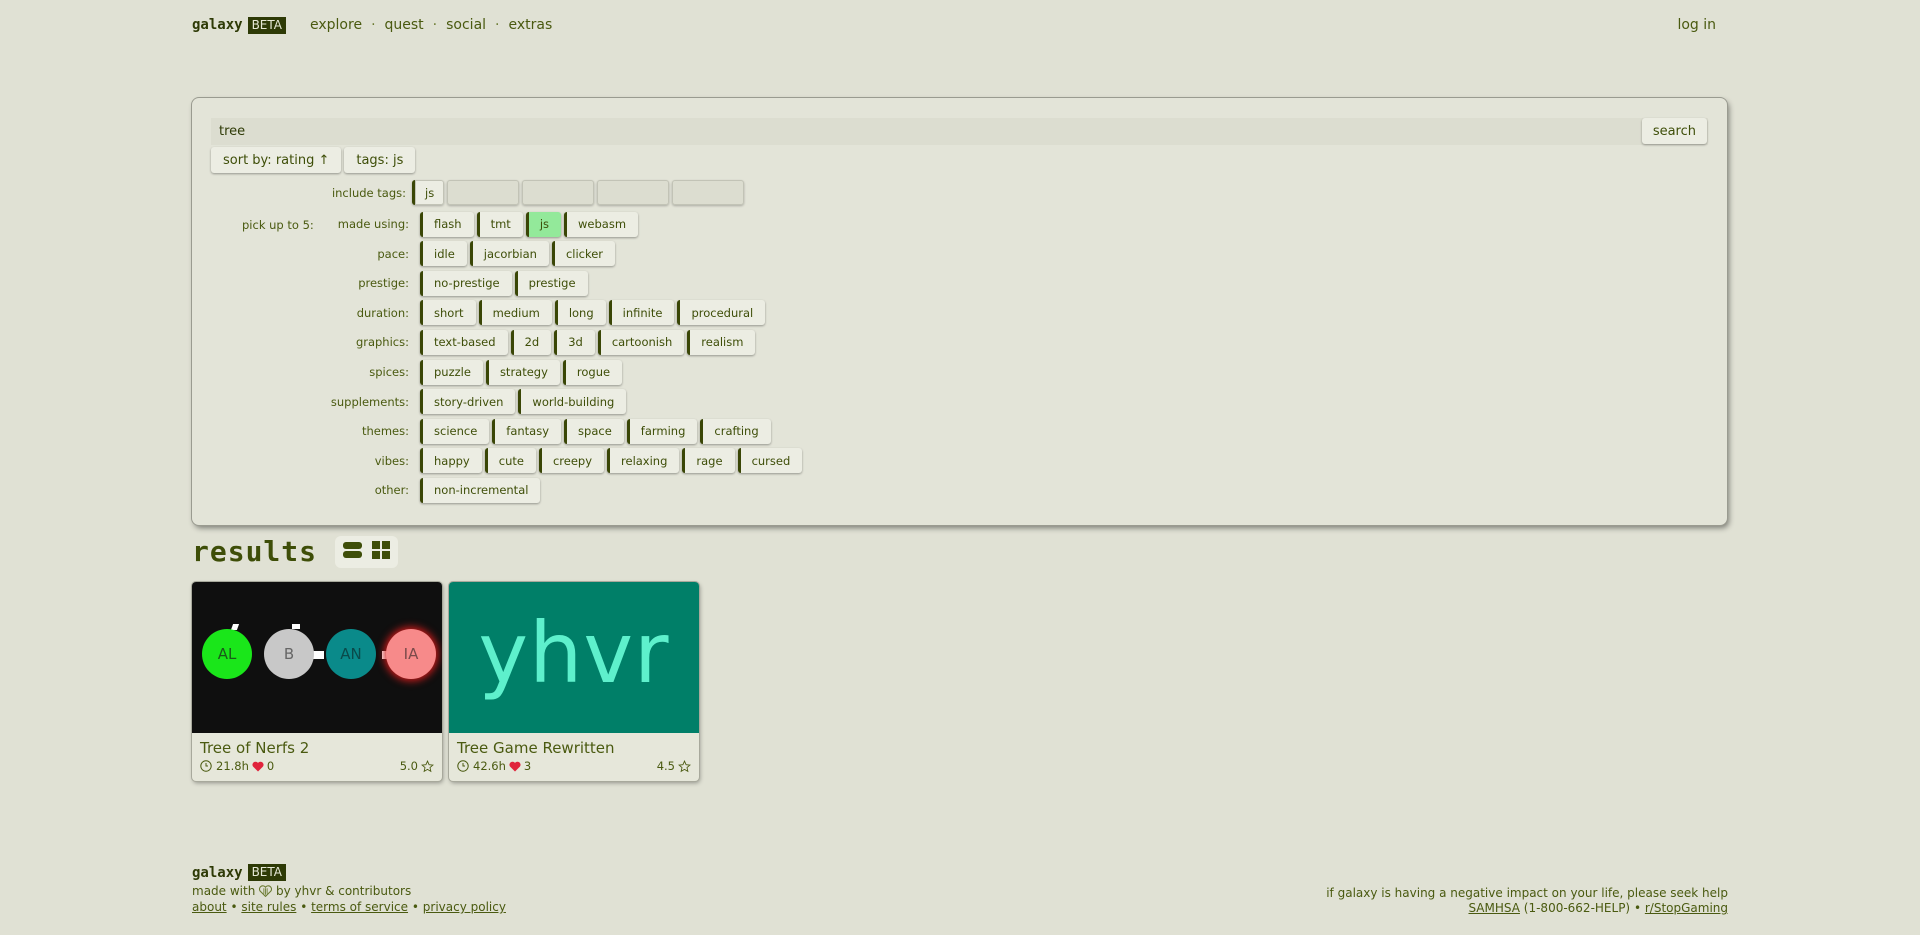  What do you see at coordinates (1696, 25) in the screenshot?
I see `login-link: log in` at bounding box center [1696, 25].